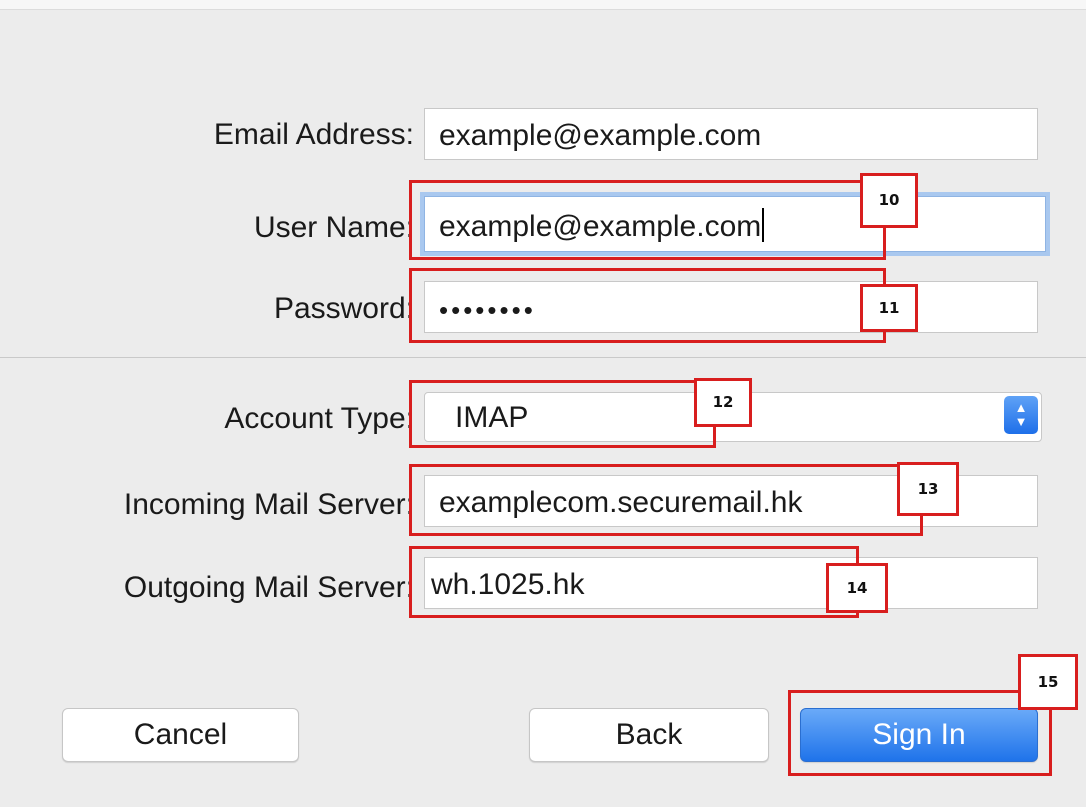 The image size is (1086, 807). What do you see at coordinates (319, 418) in the screenshot?
I see `account-type-label: Account Type:` at bounding box center [319, 418].